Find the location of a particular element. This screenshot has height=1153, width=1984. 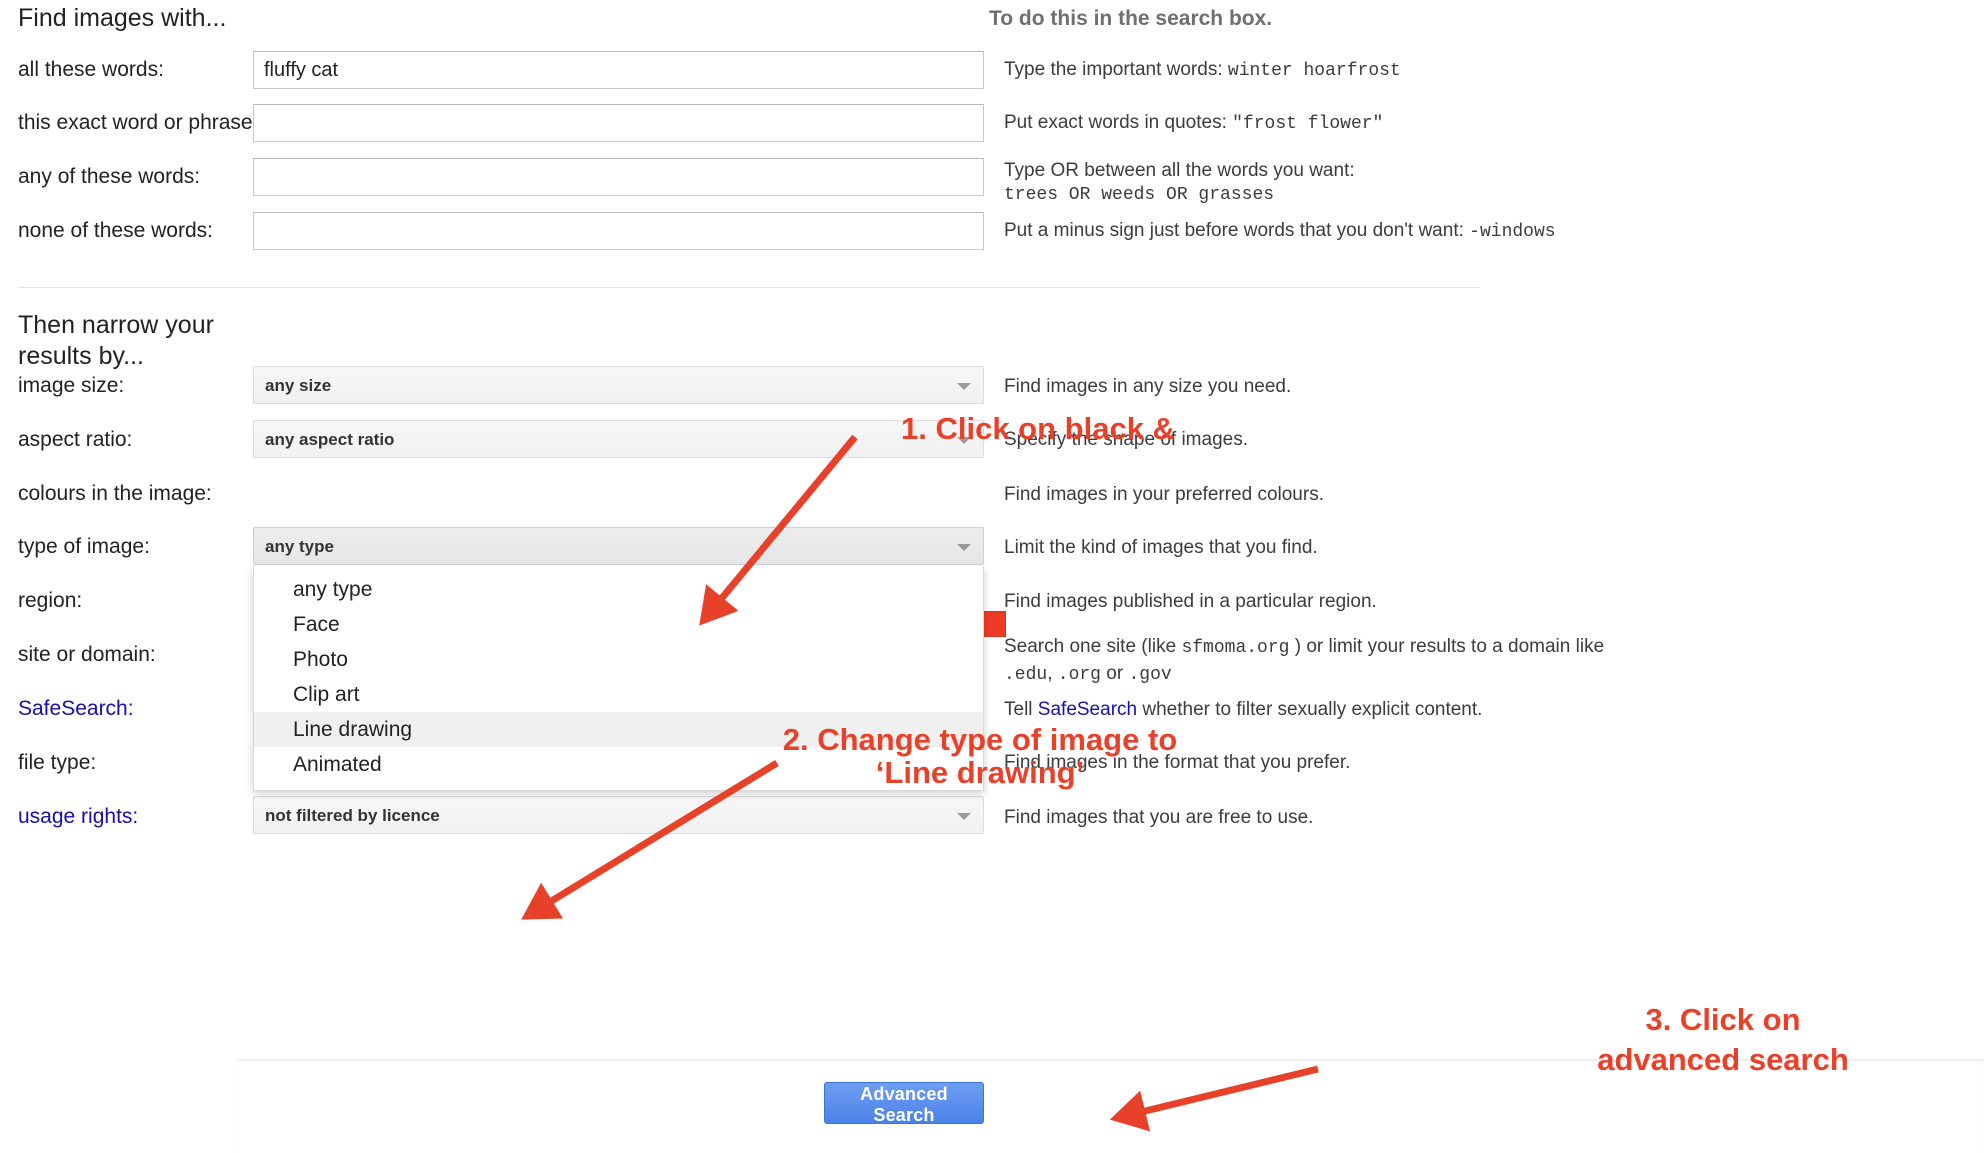

hint-text: Type the important words: is located at coordinates (1113, 69).